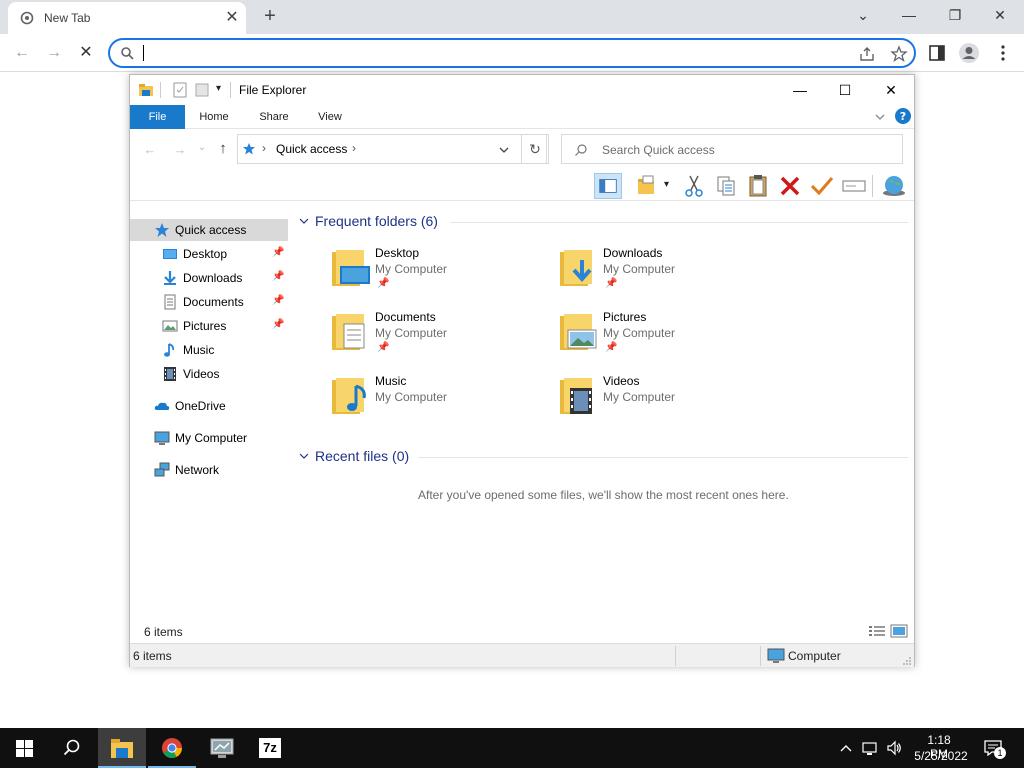  I want to click on folder-tile-downloads: Downloads My Computer 📌, so click(668, 273).